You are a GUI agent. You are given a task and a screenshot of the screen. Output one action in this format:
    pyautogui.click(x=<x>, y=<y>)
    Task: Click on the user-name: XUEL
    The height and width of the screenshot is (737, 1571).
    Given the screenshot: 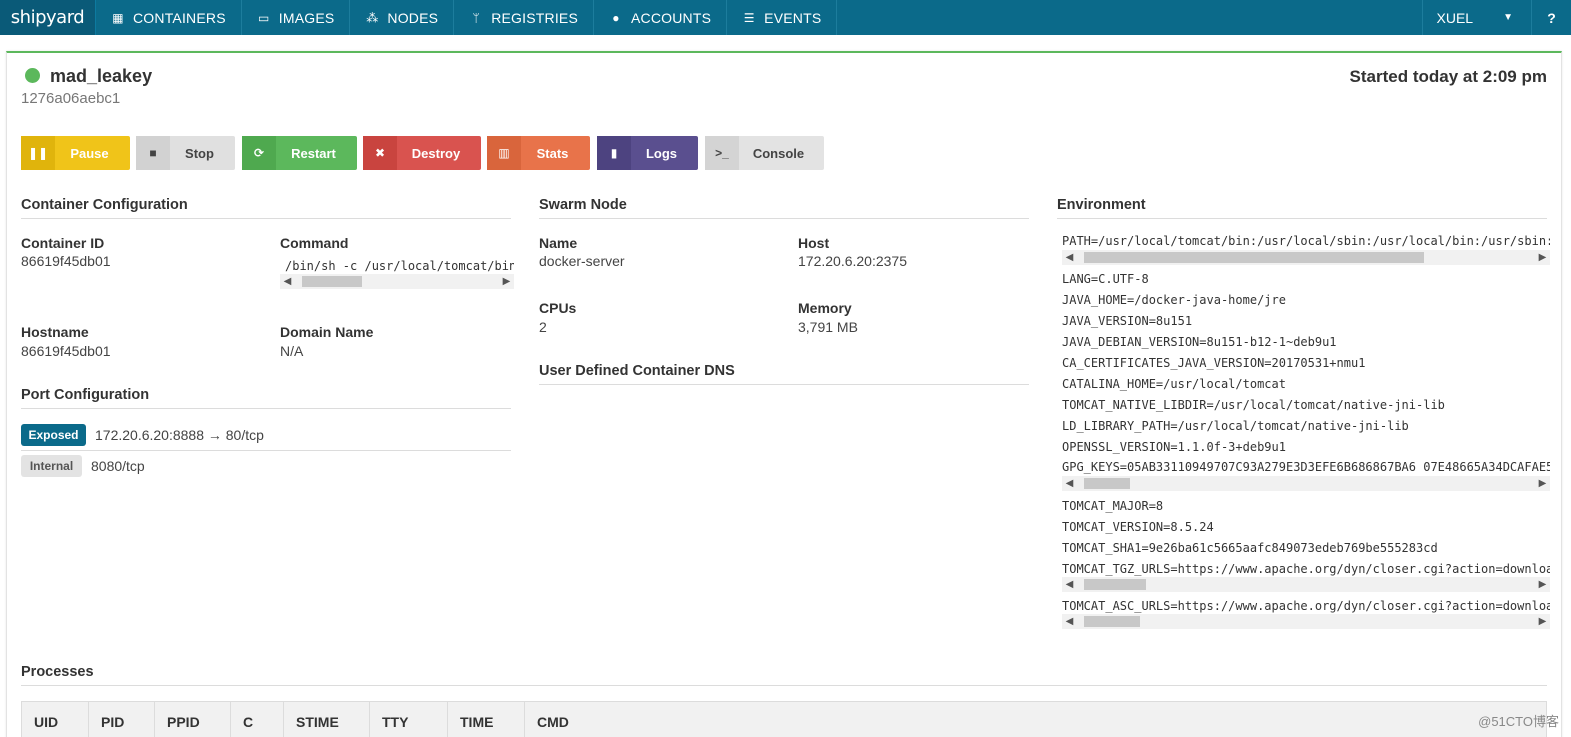 What is the action you would take?
    pyautogui.click(x=1455, y=17)
    